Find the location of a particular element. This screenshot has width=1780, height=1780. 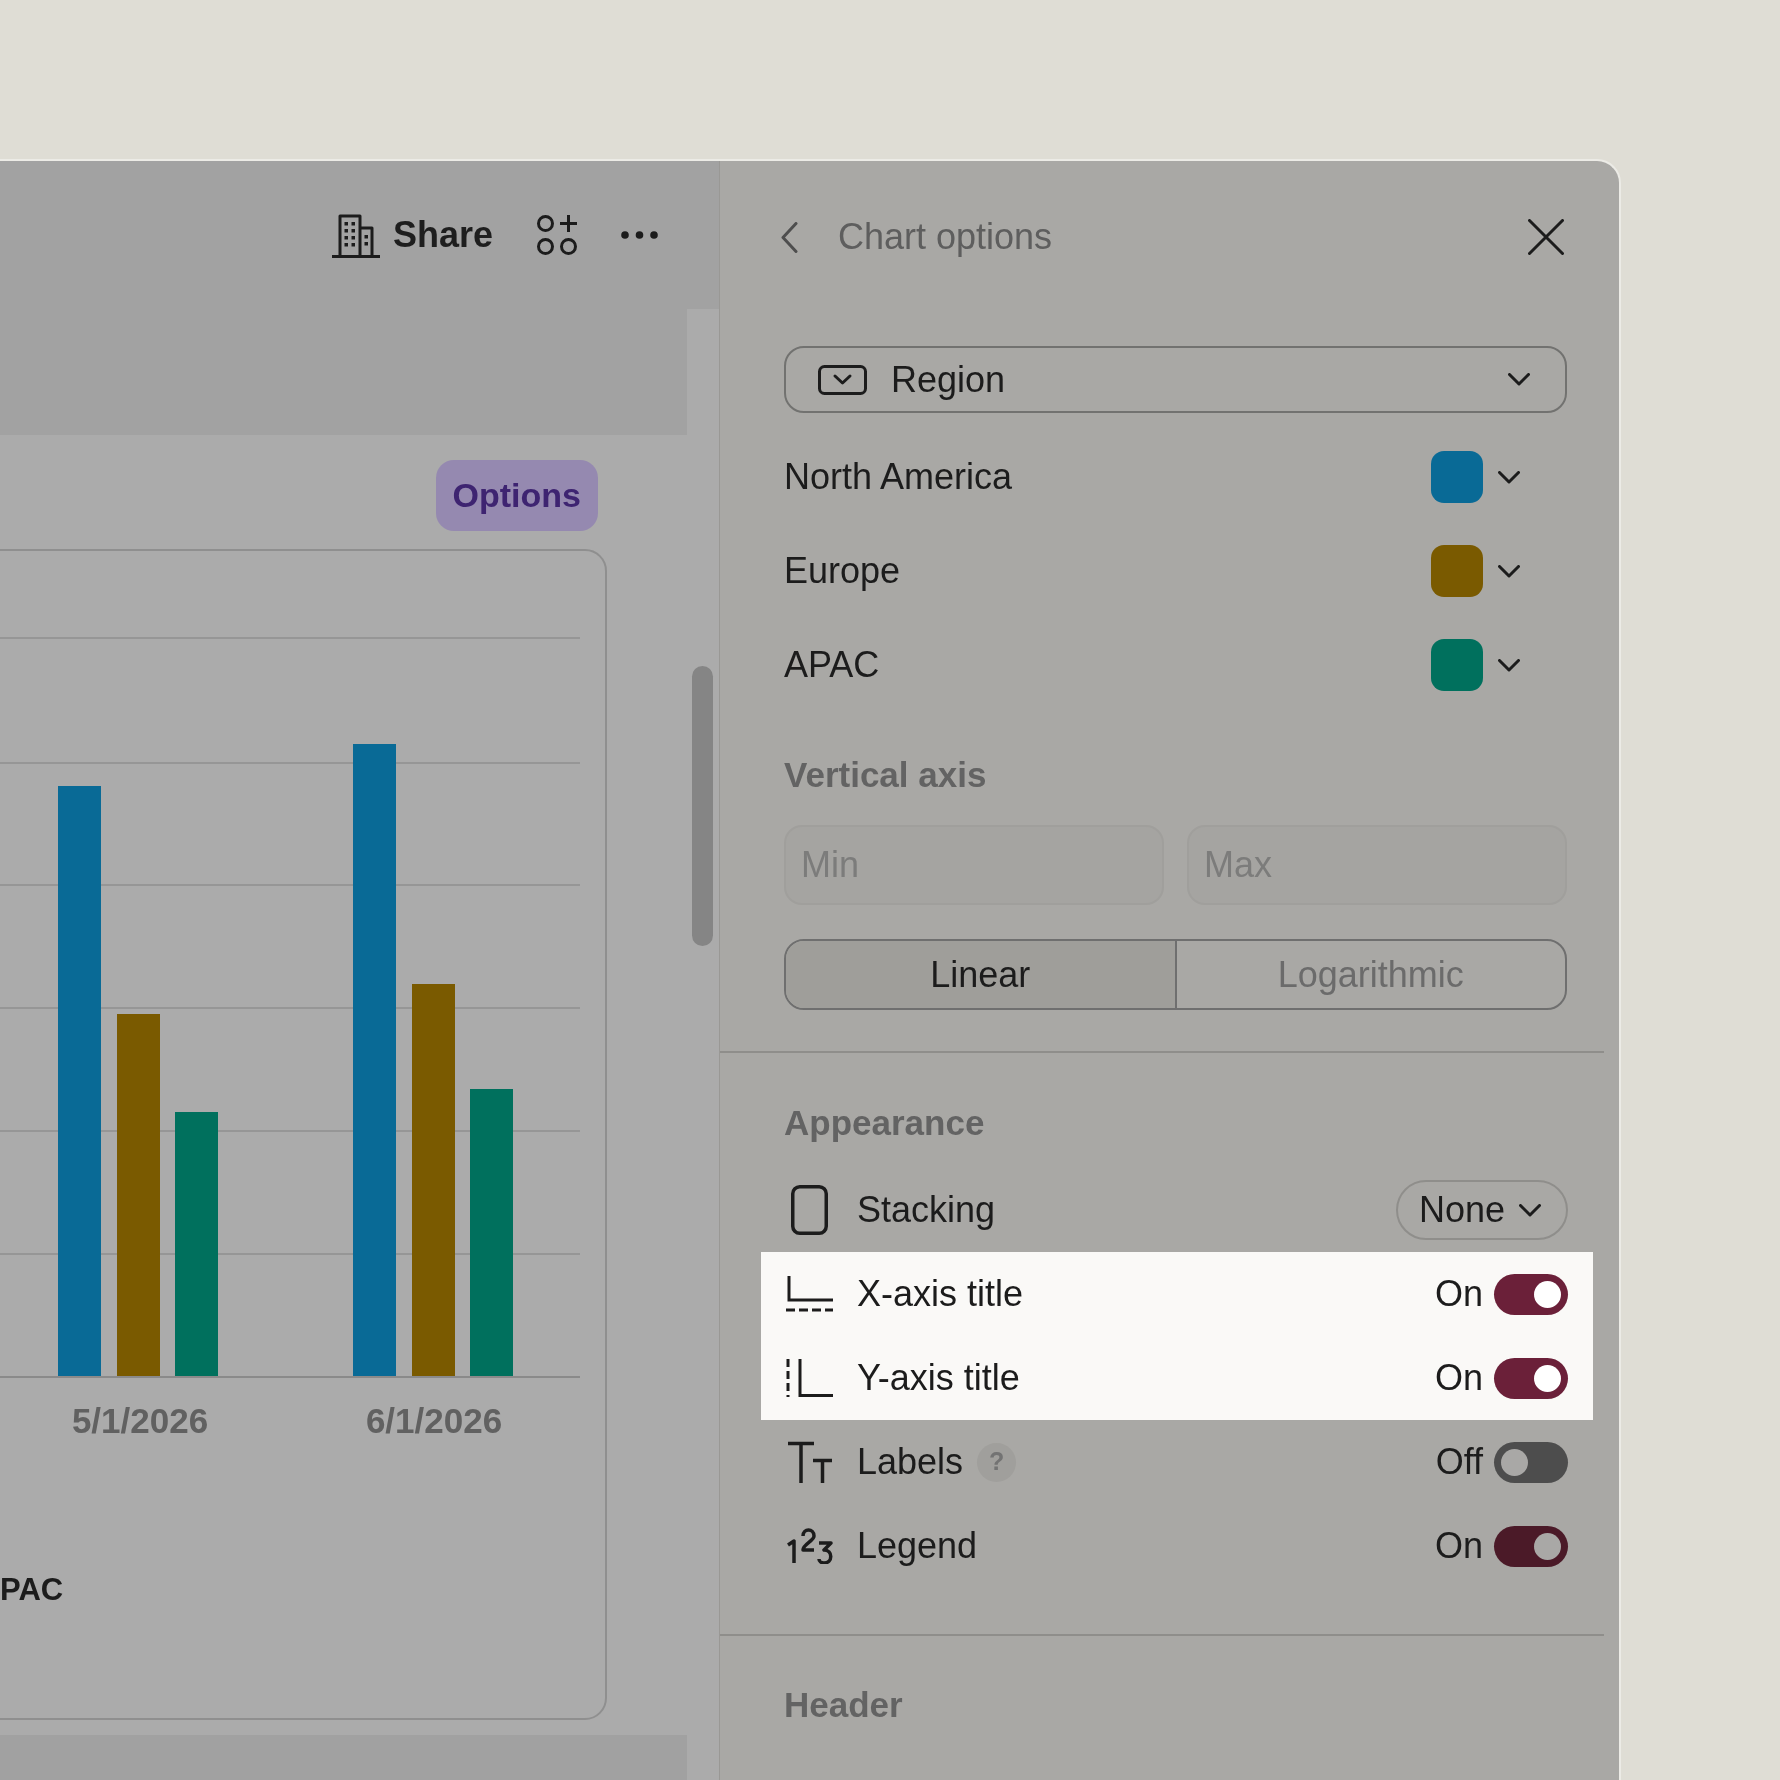

axis-label: 6/1/2026 is located at coordinates (434, 1420).